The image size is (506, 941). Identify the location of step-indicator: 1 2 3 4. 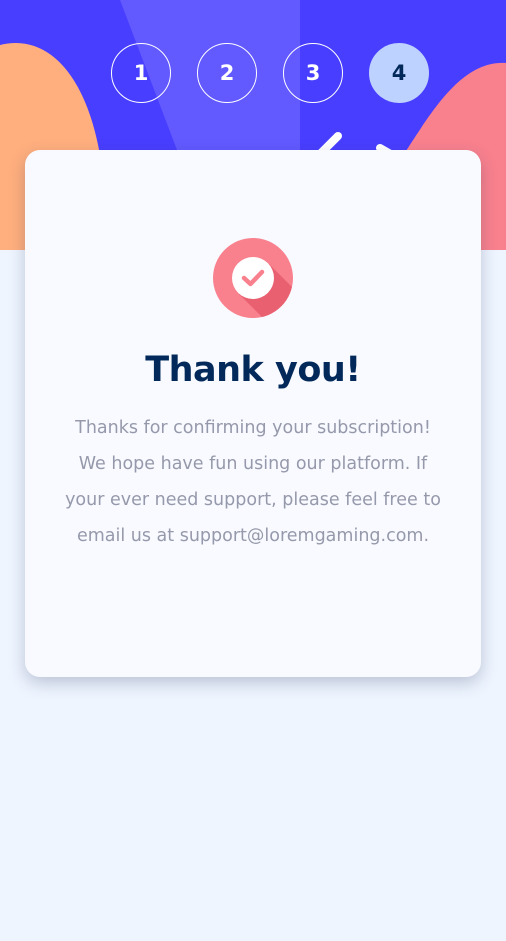
(270, 73).